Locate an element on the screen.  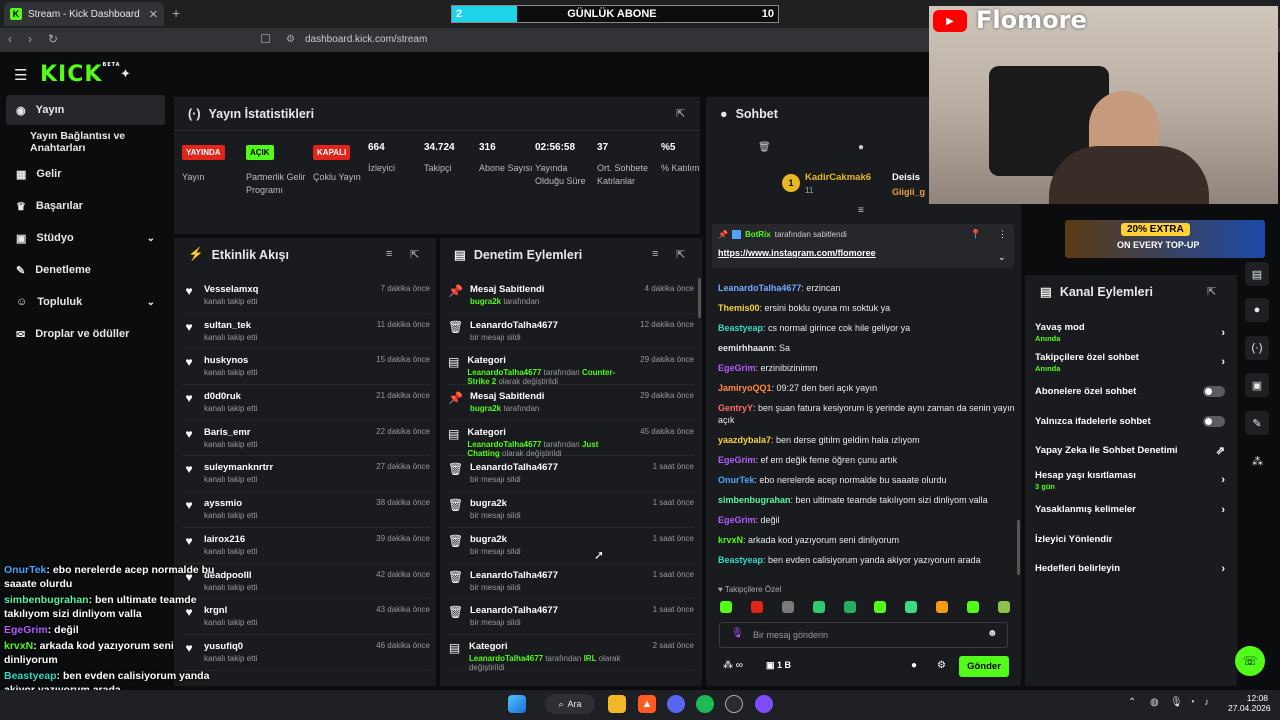
channel-action-item: Yapay Zeka ile Sohbet Denetimi ⇗ is located at coordinates (1130, 450).